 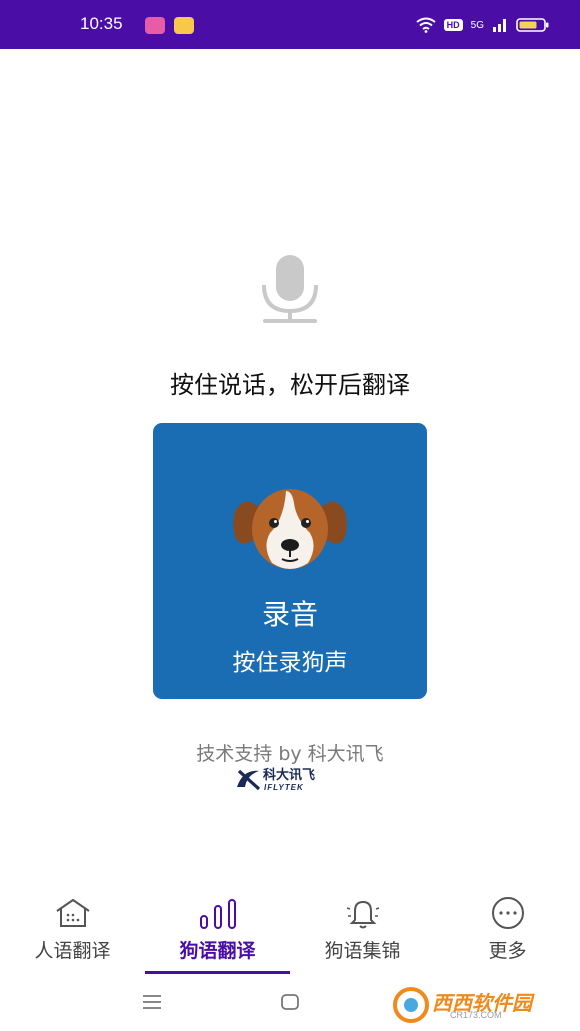 What do you see at coordinates (362, 951) in the screenshot?
I see `tab-label: 狗语集锦` at bounding box center [362, 951].